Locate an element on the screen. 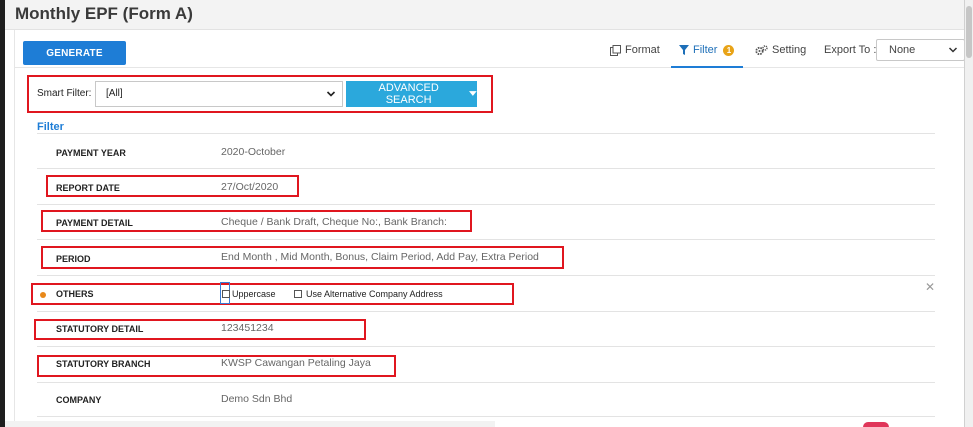  setting-label: Setting is located at coordinates (789, 50).